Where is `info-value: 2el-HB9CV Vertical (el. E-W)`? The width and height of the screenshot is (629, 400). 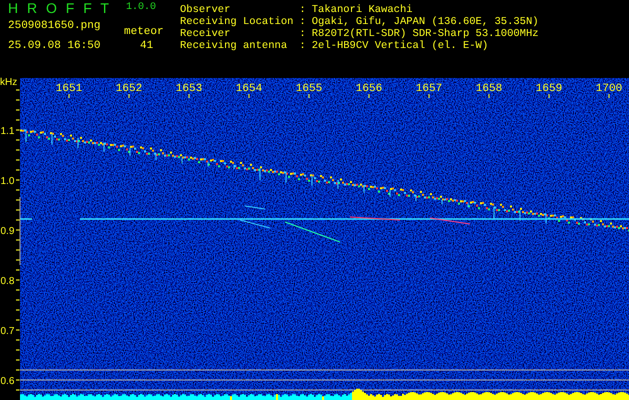
info-value: 2el-HB9CV Vertical (el. E-W) is located at coordinates (401, 46).